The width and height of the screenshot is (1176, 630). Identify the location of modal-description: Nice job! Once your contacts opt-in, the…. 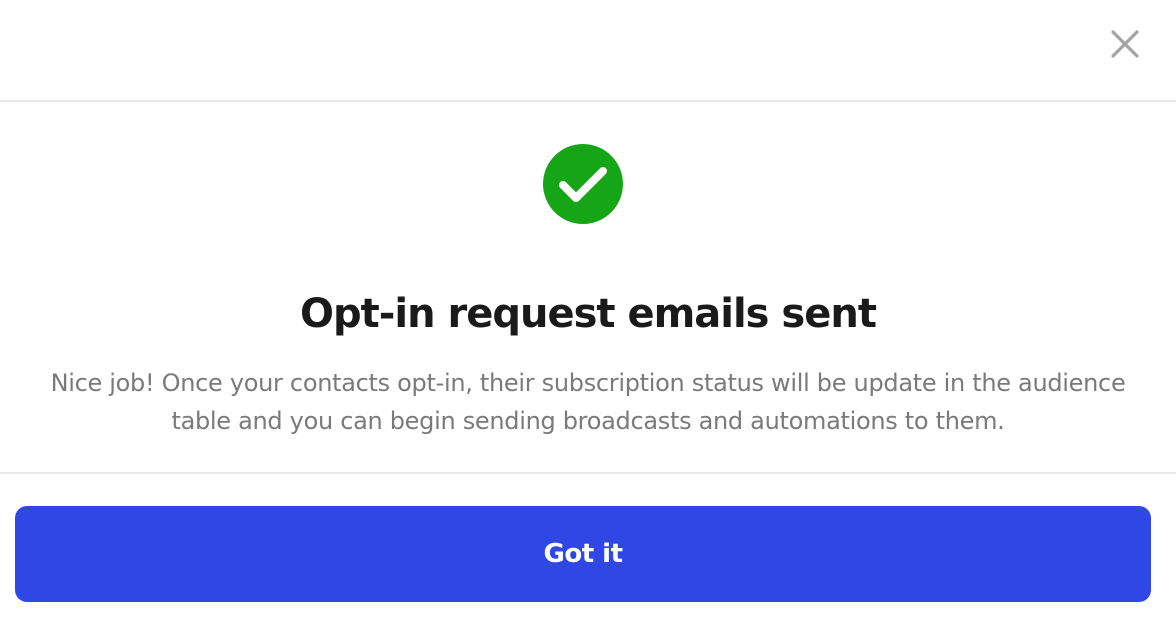
(588, 402).